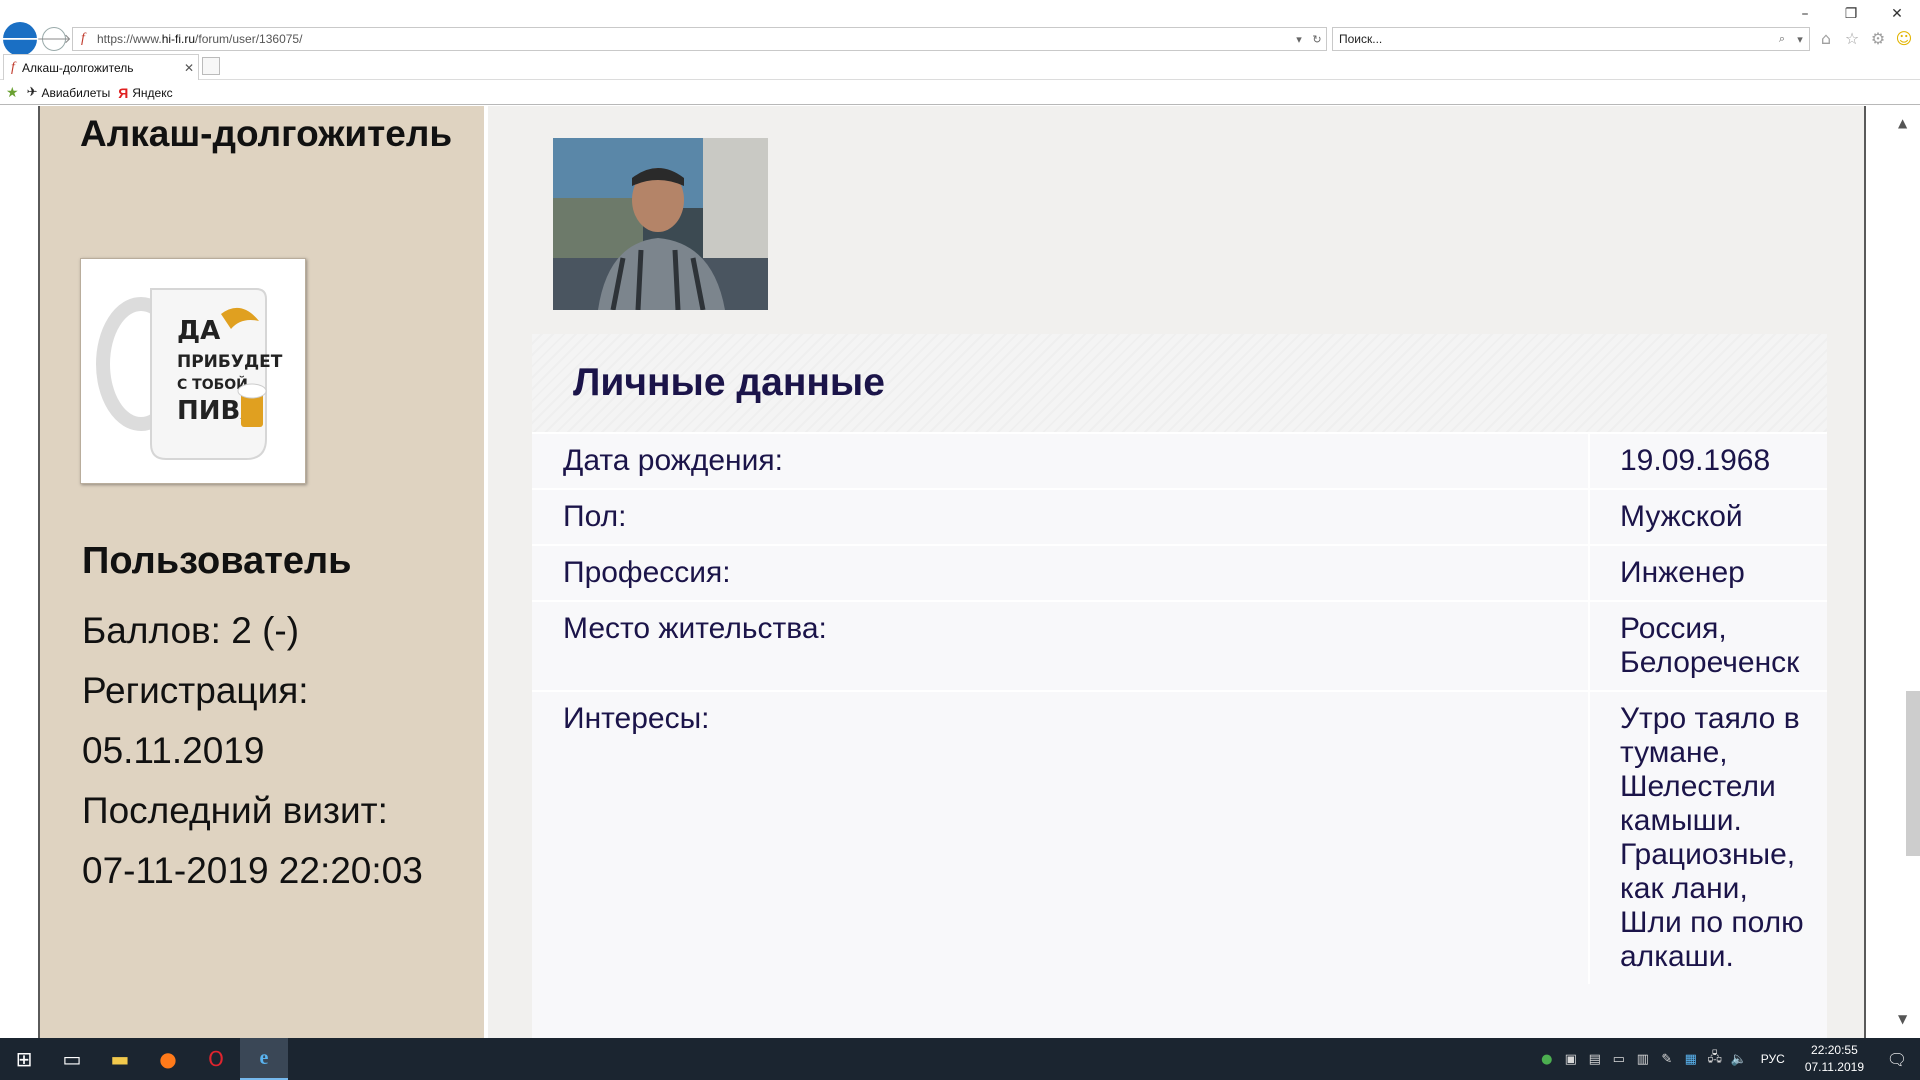 The height and width of the screenshot is (1080, 1920). I want to click on close-window-button: ✕, so click(1897, 14).